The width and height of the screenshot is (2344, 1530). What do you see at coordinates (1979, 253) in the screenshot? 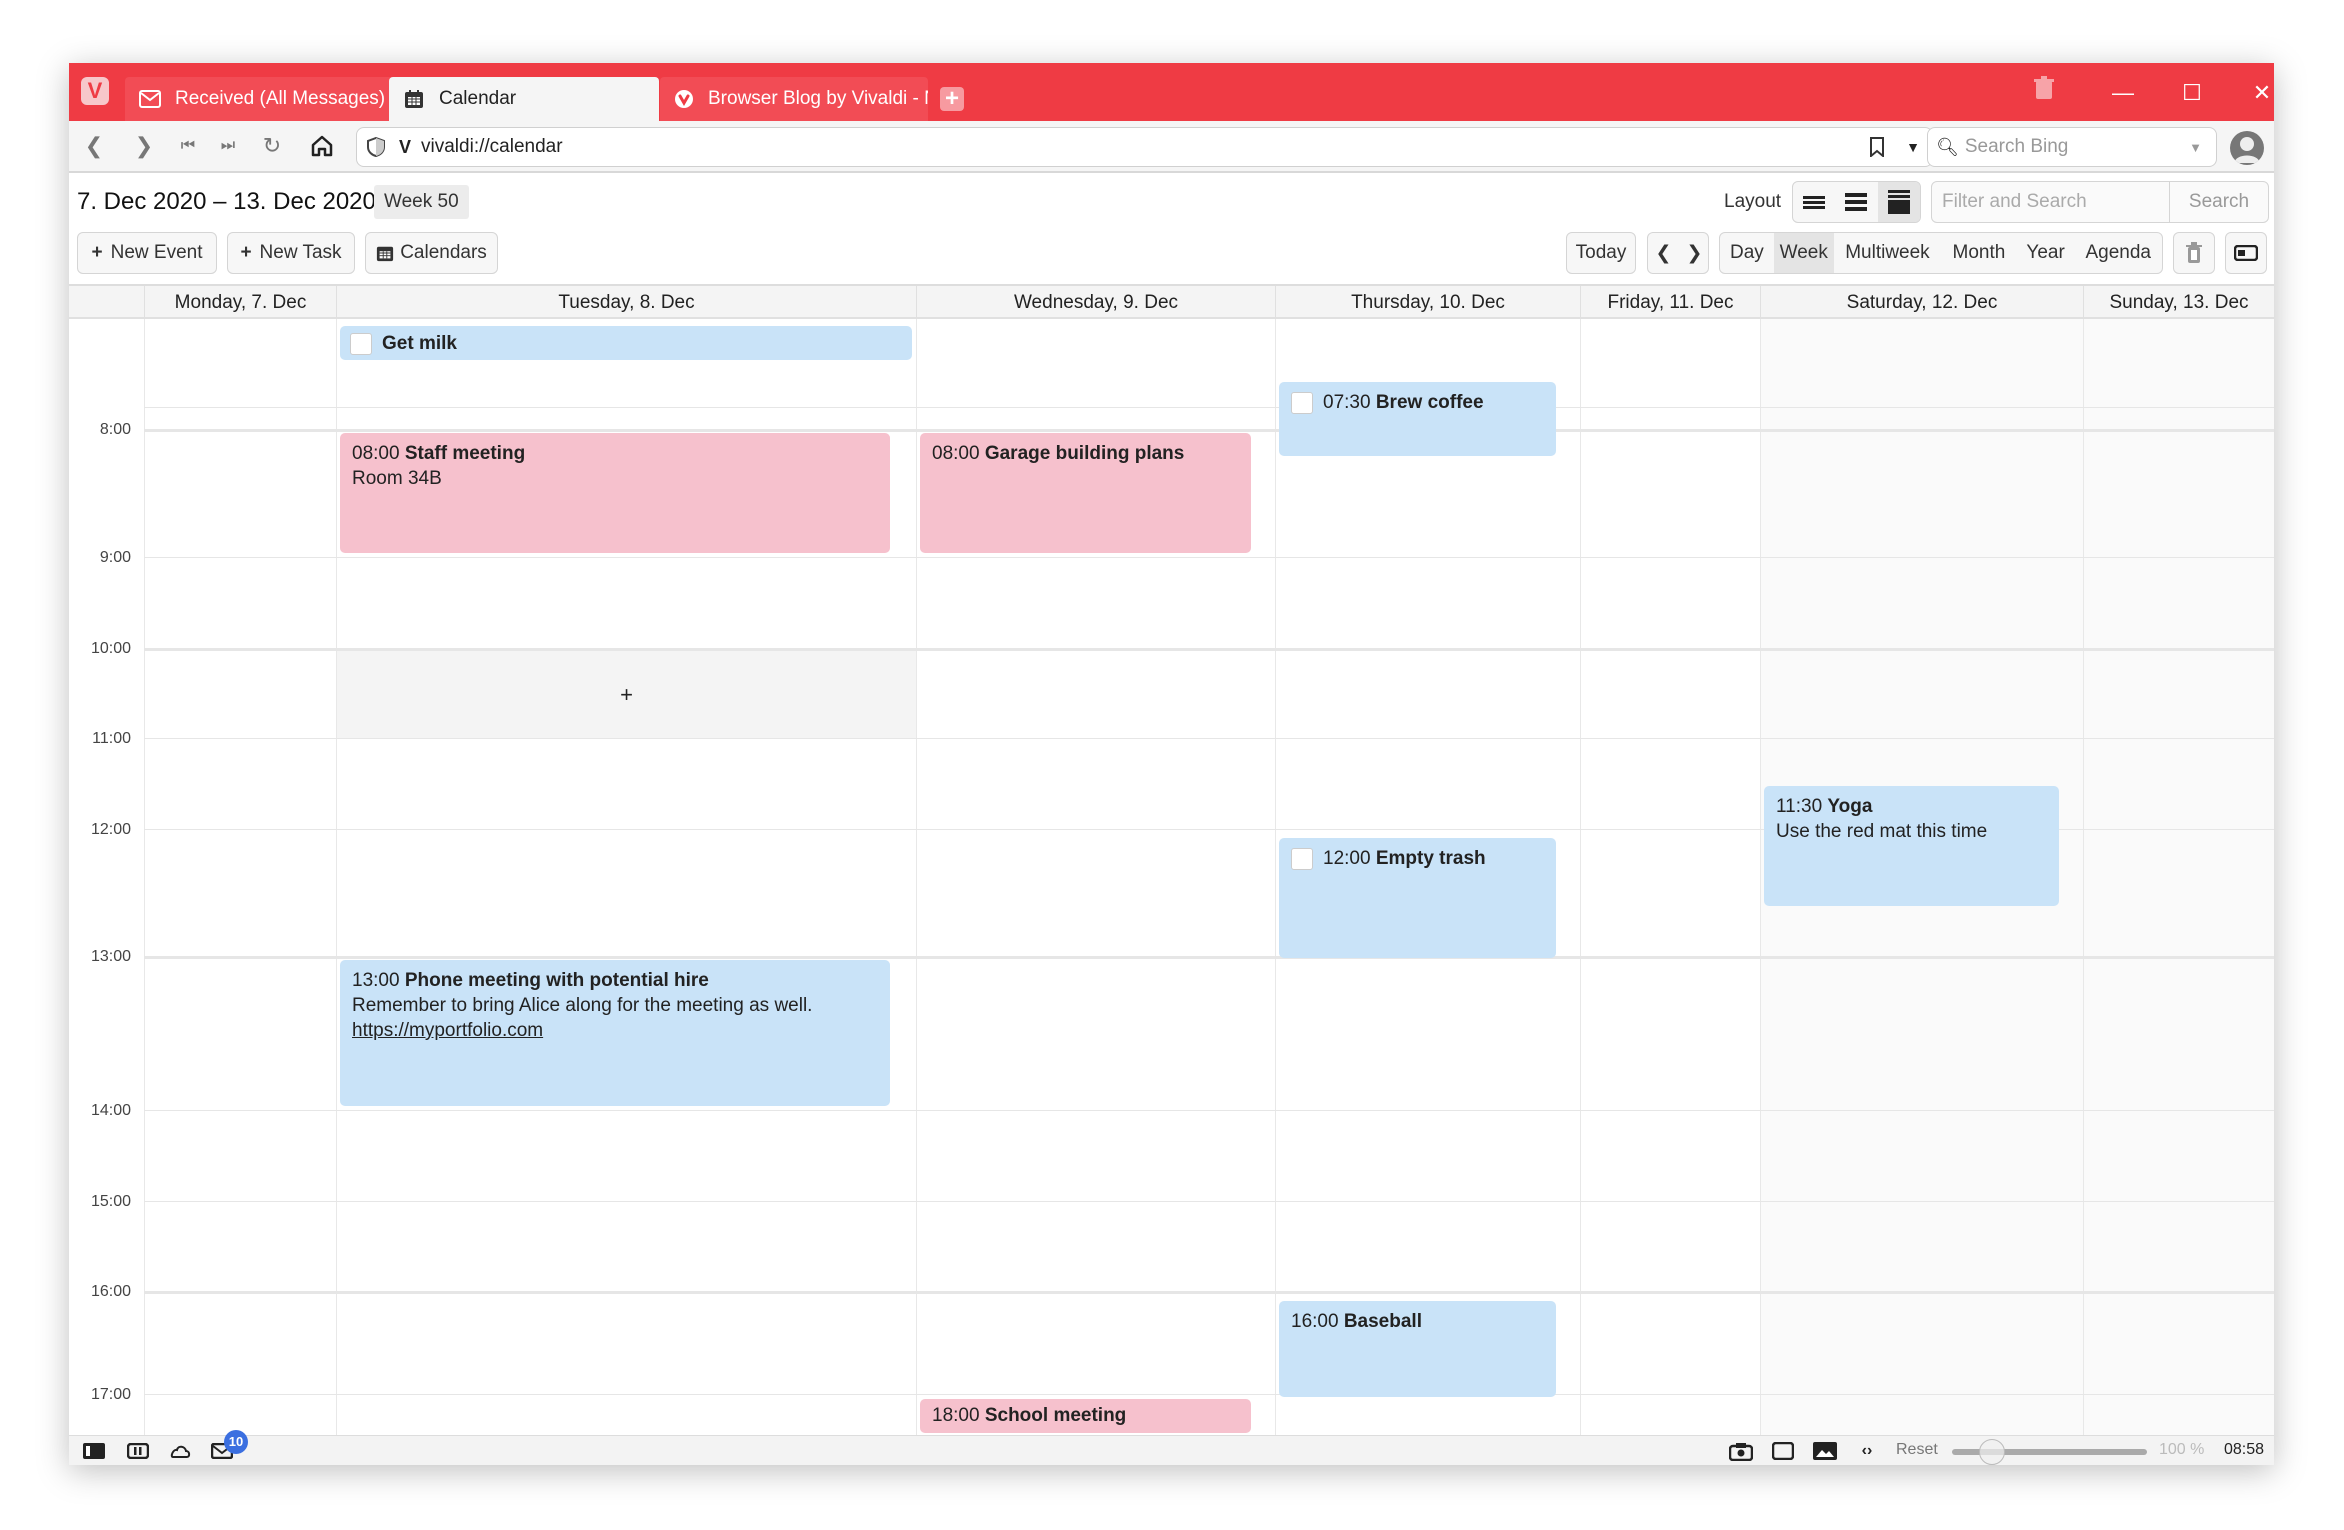
I see `view-month-tab: Month` at bounding box center [1979, 253].